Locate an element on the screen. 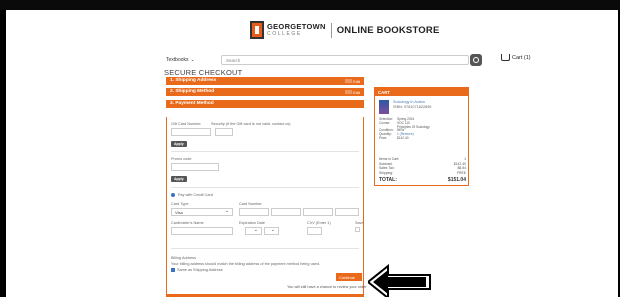 This screenshot has width=620, height=297. card-type-label: Card Type is located at coordinates (180, 204).